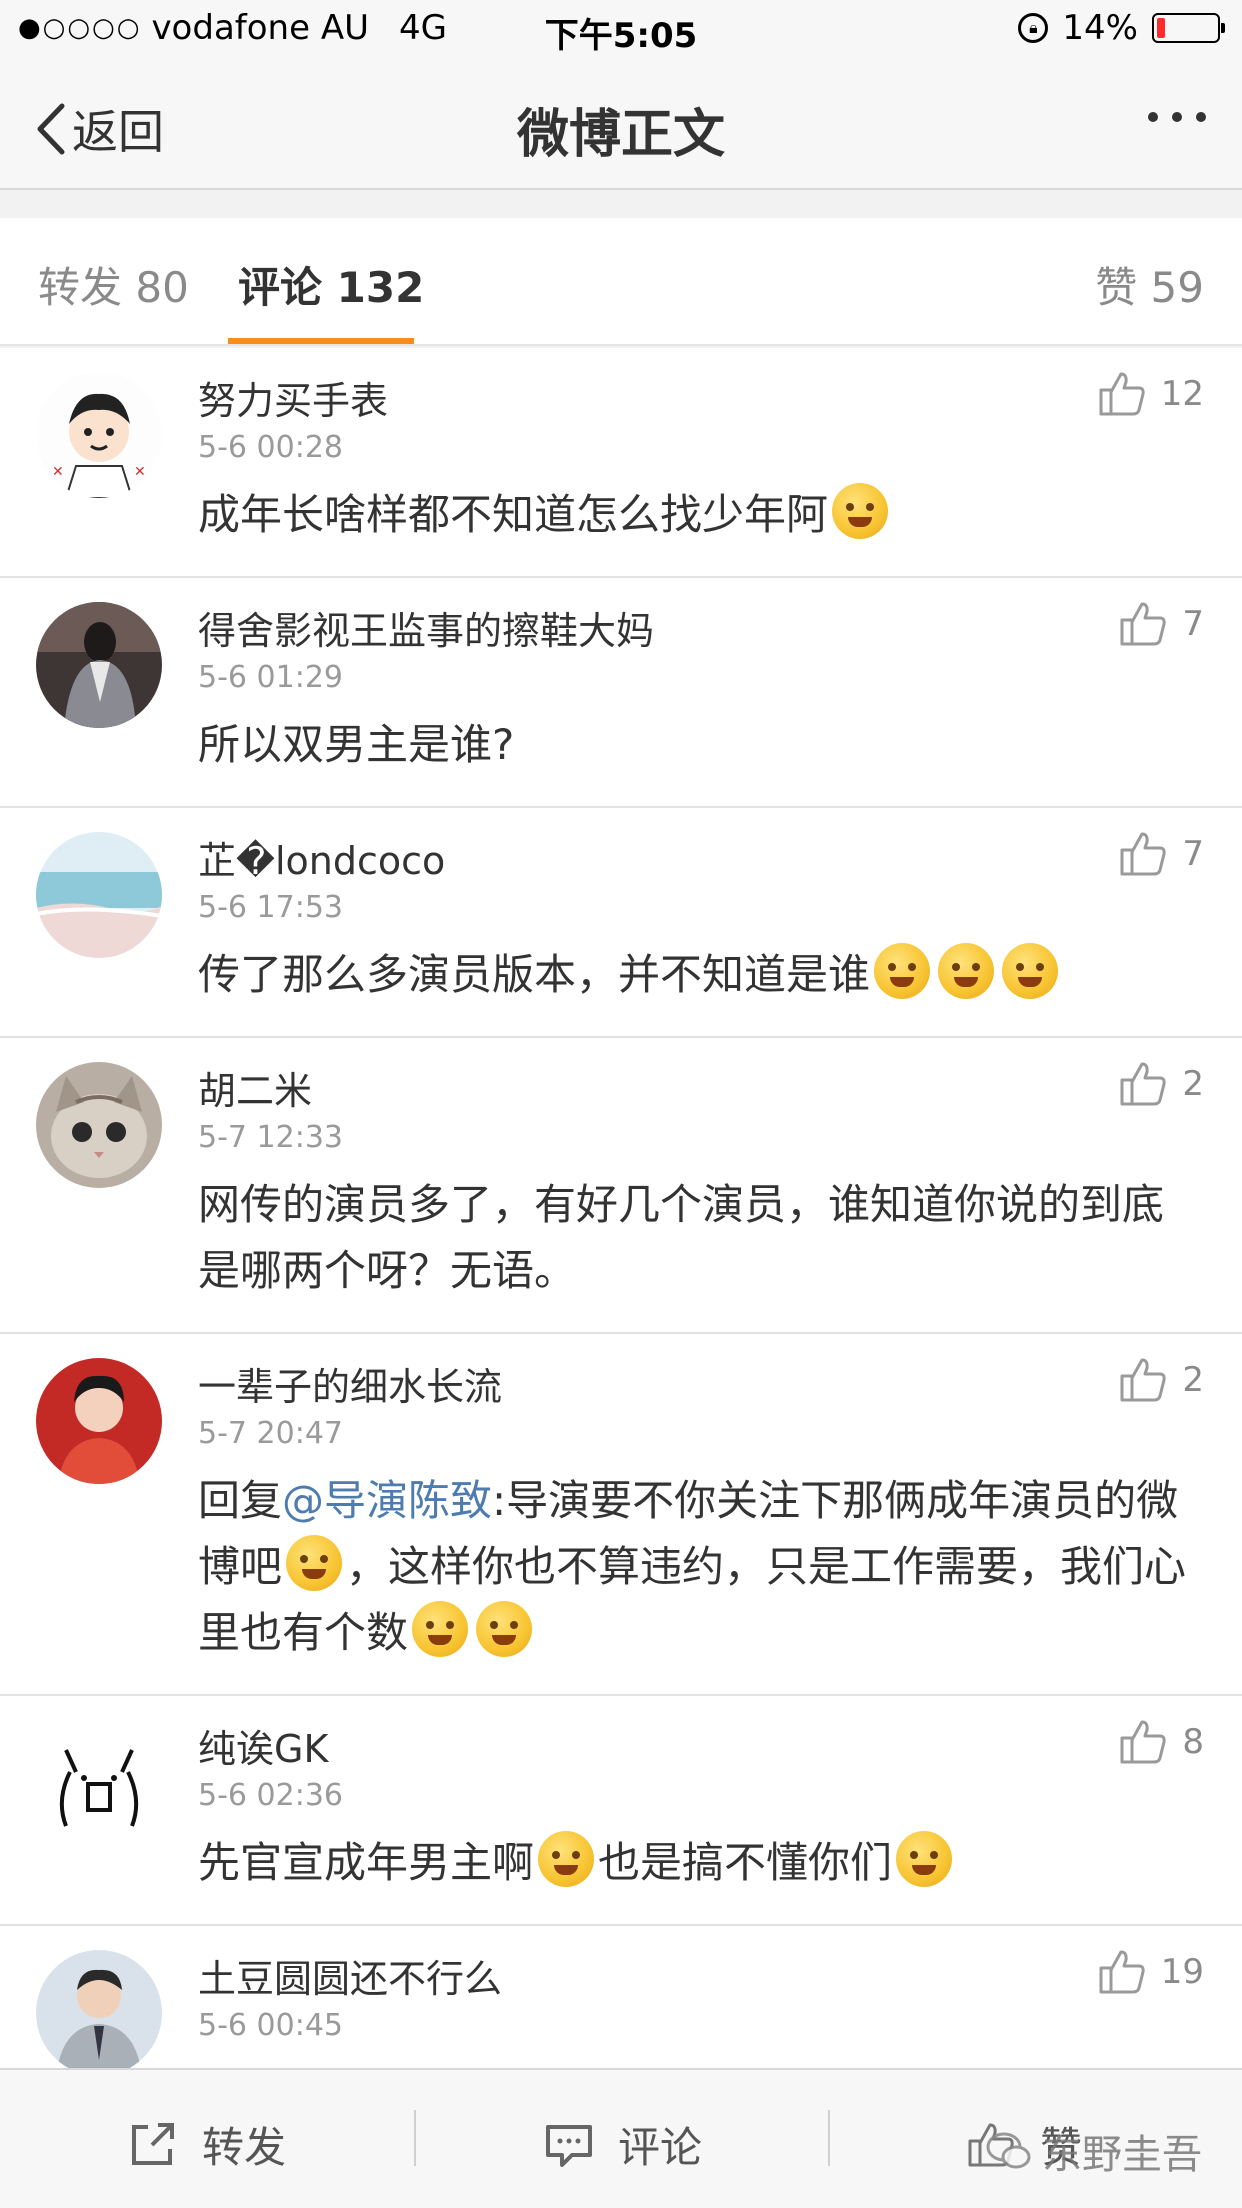 The width and height of the screenshot is (1242, 2208). I want to click on comment-time: 5-6 00:28, so click(270, 447).